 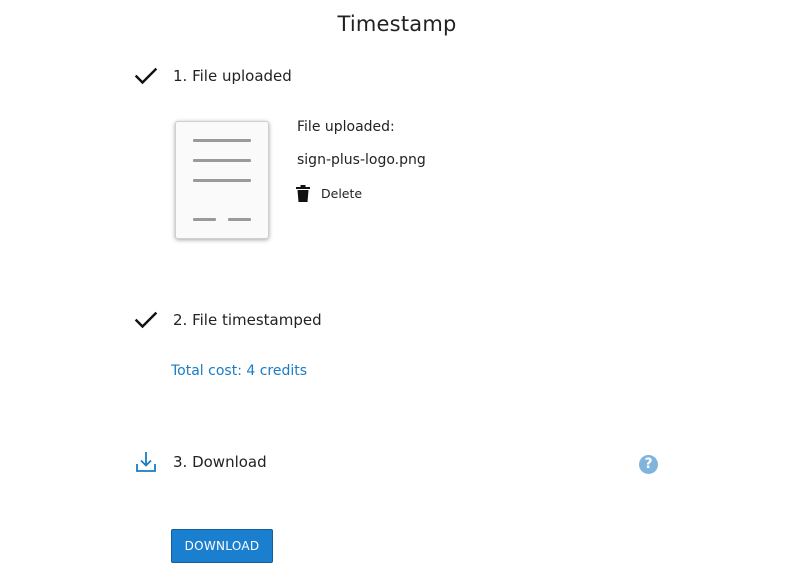 I want to click on step-2-label: 2. File timestamped, so click(x=247, y=320).